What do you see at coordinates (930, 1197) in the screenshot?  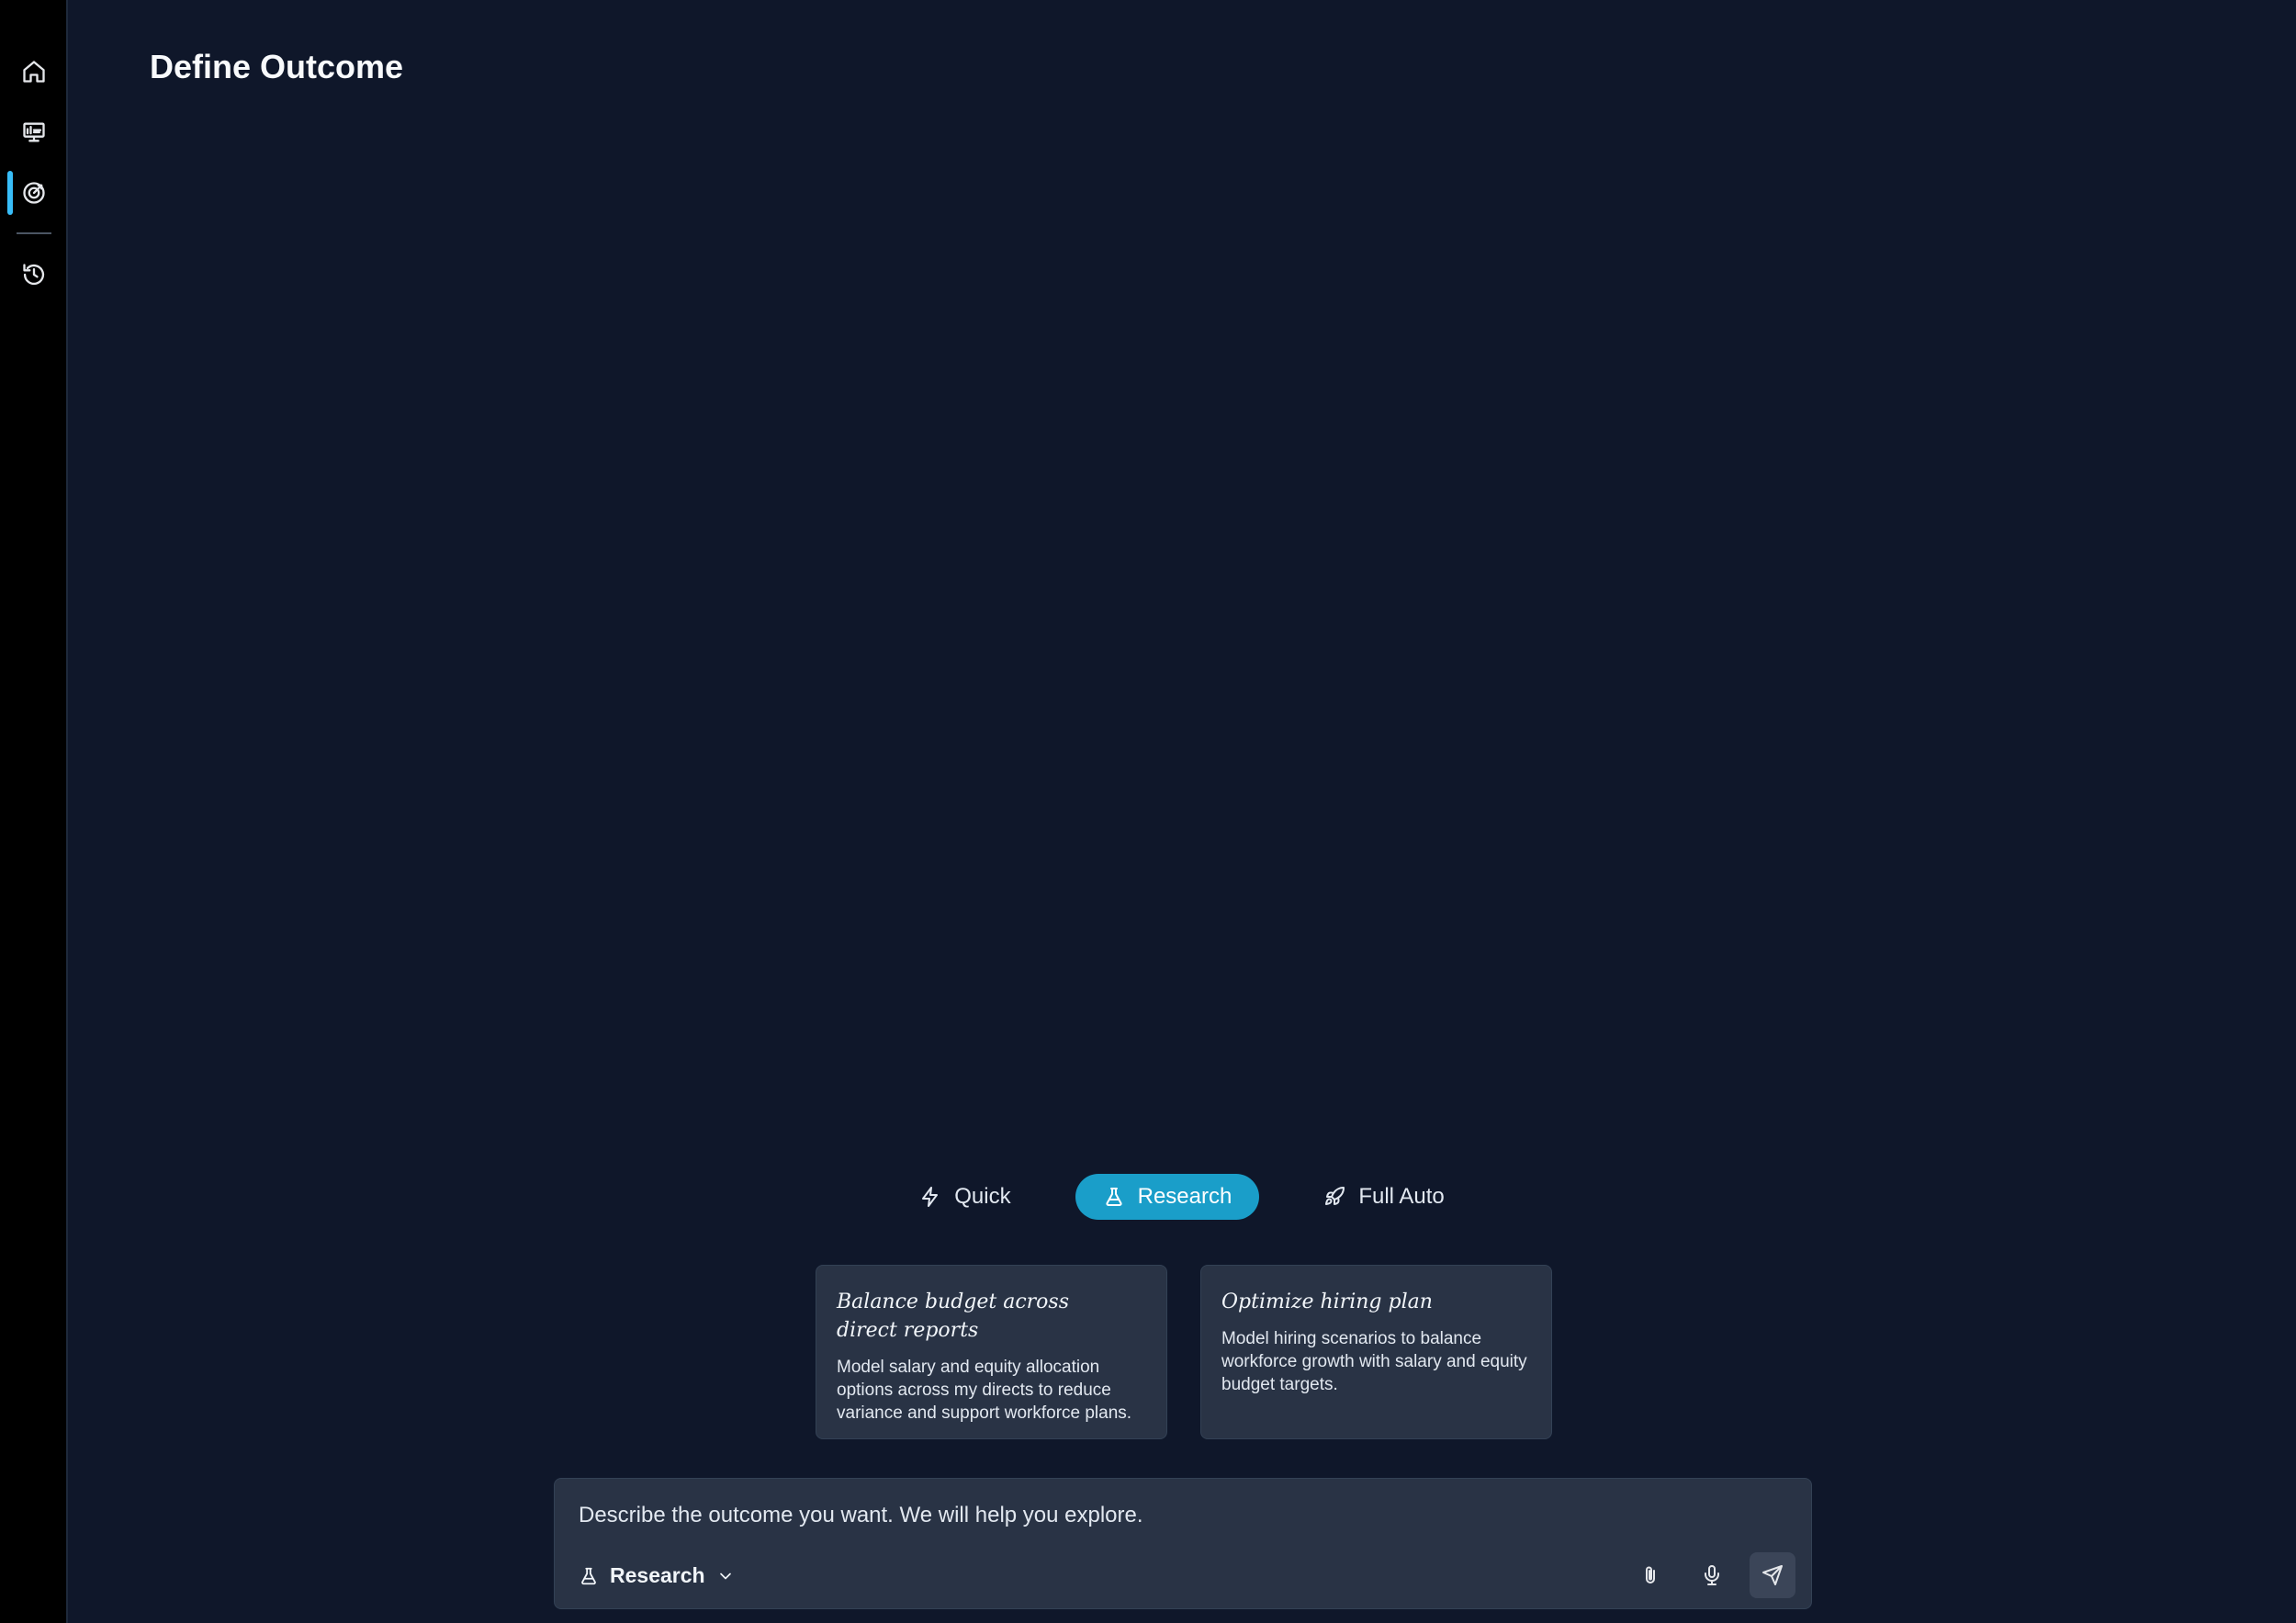 I see `lightning-icon` at bounding box center [930, 1197].